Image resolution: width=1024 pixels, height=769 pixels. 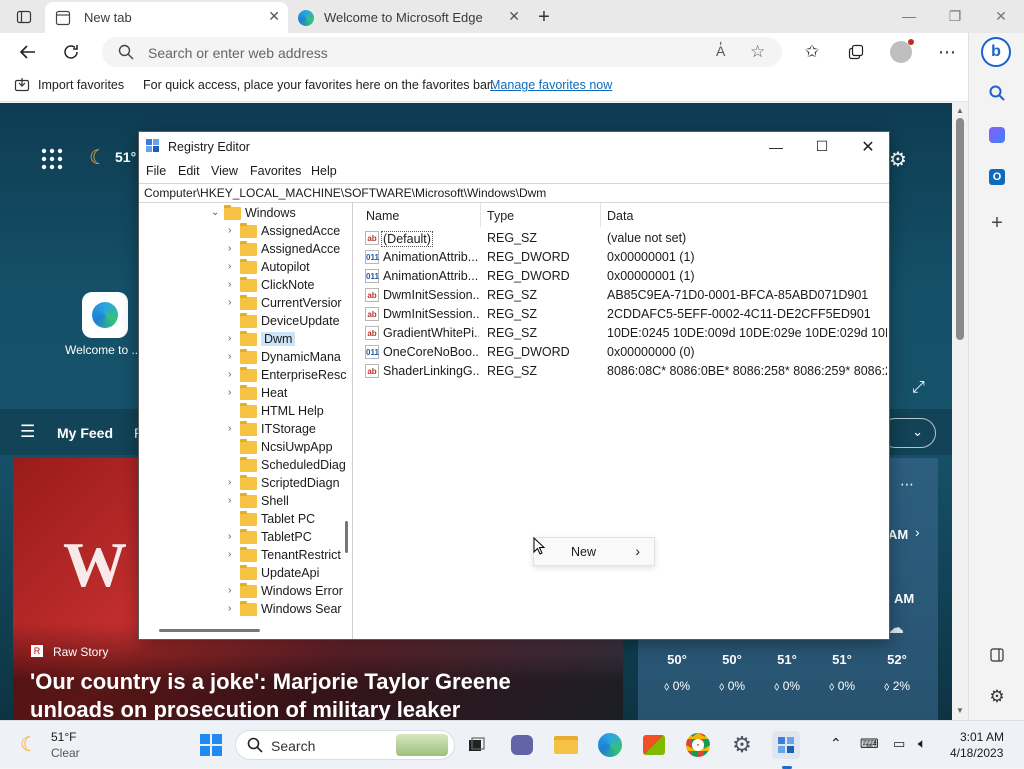 What do you see at coordinates (899, 744) in the screenshot?
I see `network-icon: ▭` at bounding box center [899, 744].